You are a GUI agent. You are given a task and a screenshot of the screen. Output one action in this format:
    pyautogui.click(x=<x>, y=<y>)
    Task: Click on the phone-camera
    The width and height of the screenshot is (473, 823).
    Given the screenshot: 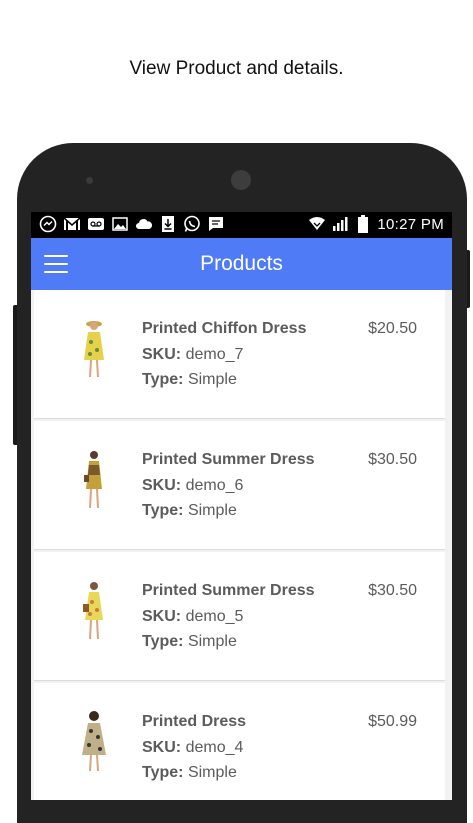 What is the action you would take?
    pyautogui.click(x=241, y=180)
    